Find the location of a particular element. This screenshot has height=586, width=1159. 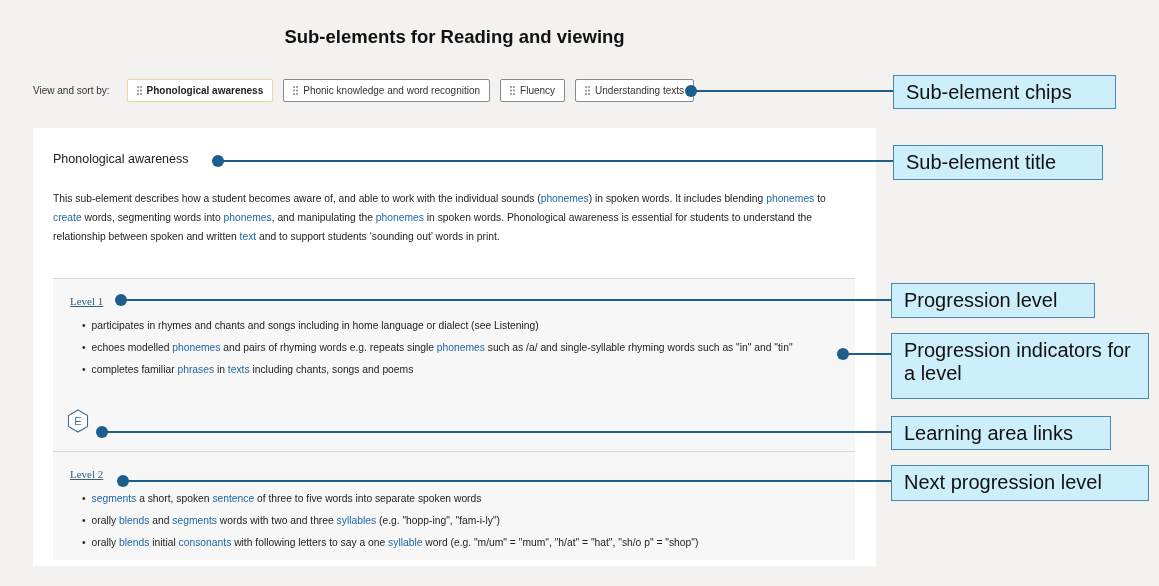

callout-label: Progression indicators for a level is located at coordinates (1020, 366).